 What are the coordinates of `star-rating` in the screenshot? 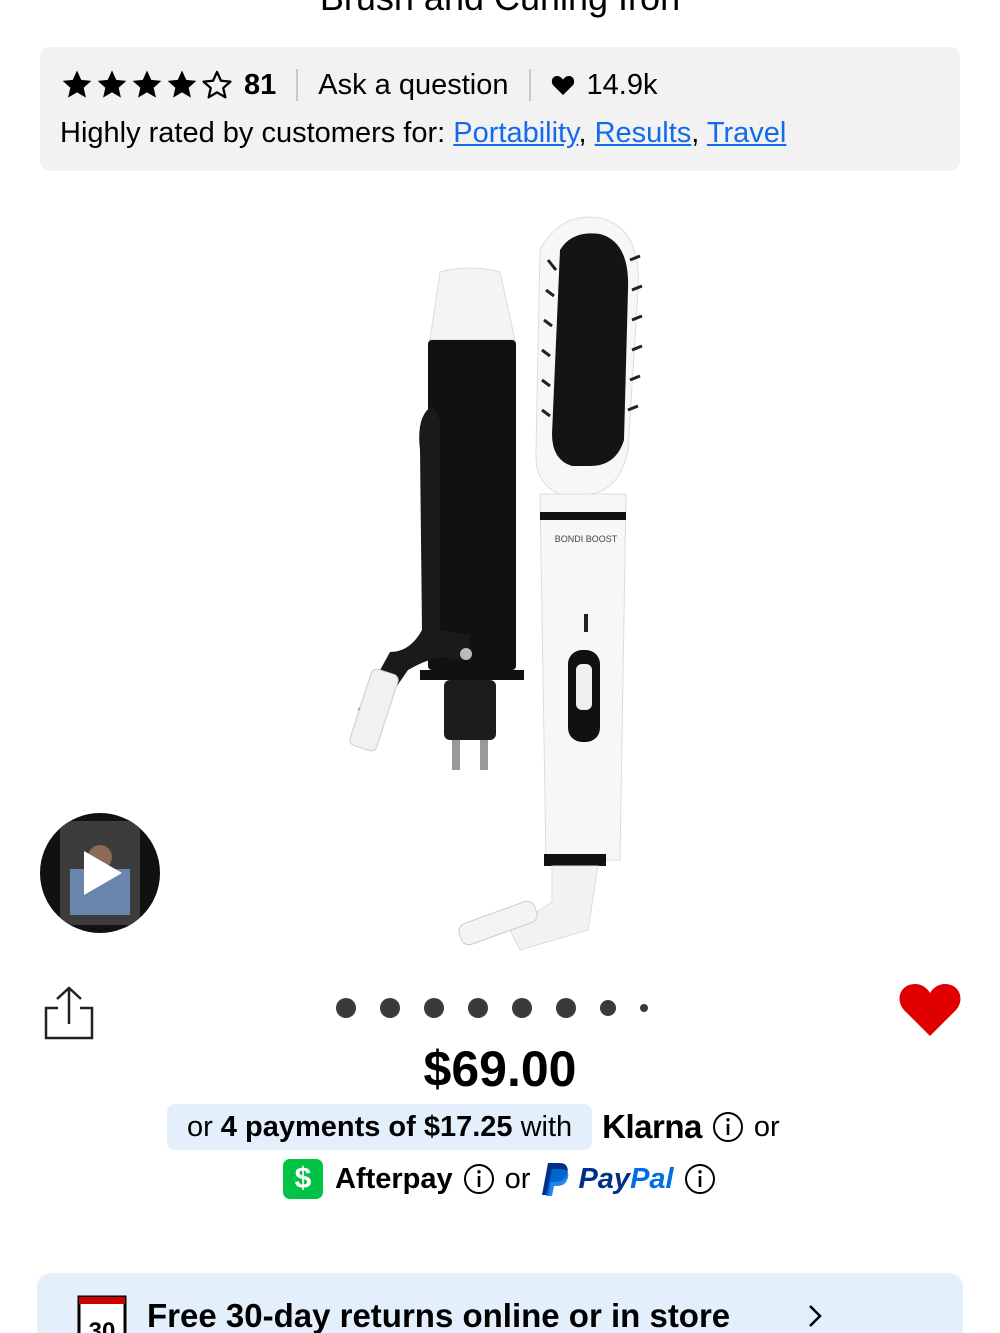 It's located at (147, 85).